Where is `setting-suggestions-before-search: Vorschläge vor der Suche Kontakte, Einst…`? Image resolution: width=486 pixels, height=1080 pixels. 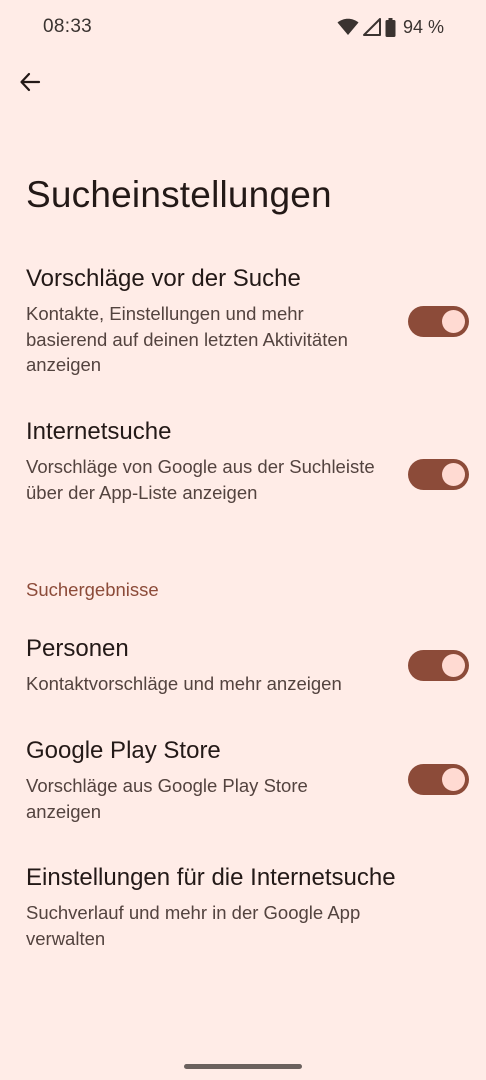
setting-suggestions-before-search: Vorschläge vor der Suche Kontakte, Einst… is located at coordinates (243, 323).